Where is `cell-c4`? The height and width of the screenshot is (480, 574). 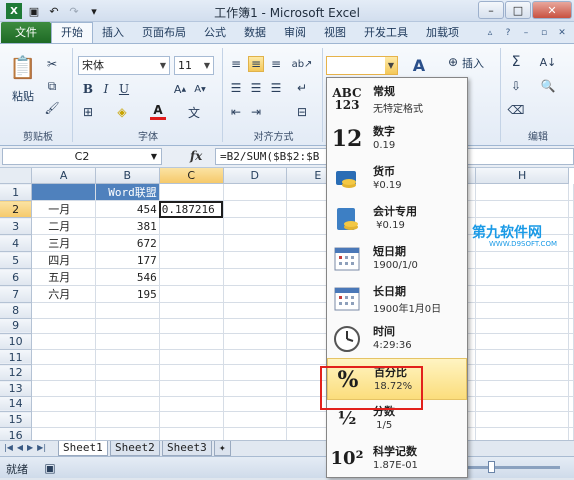
cell-c4 is located at coordinates (191, 243).